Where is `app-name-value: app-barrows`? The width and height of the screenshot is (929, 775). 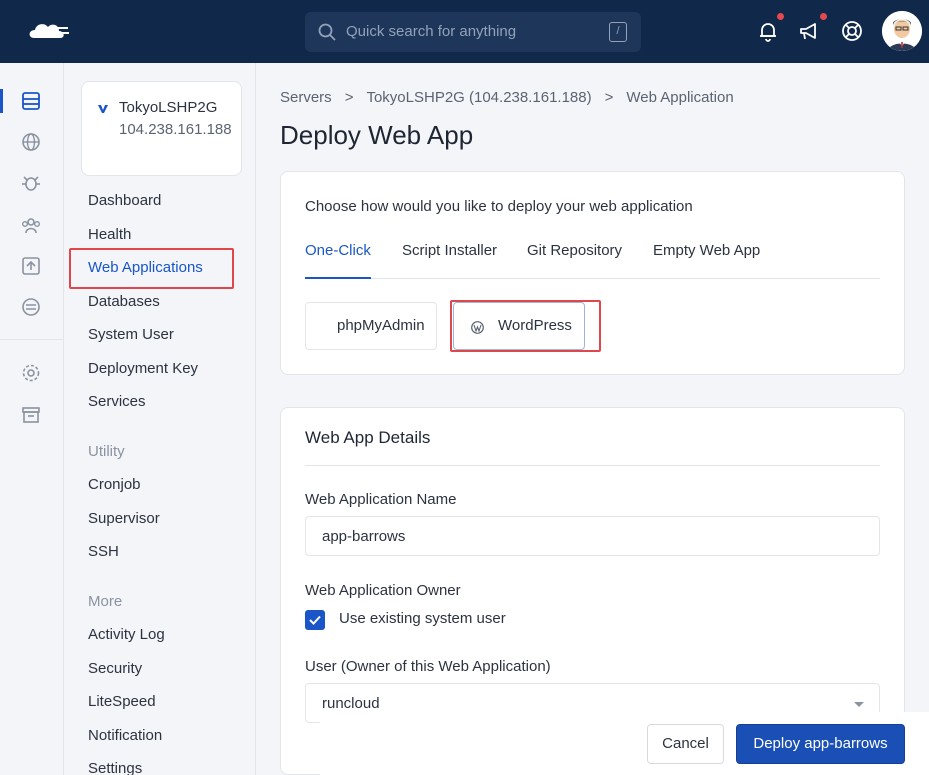 app-name-value: app-barrows is located at coordinates (364, 536).